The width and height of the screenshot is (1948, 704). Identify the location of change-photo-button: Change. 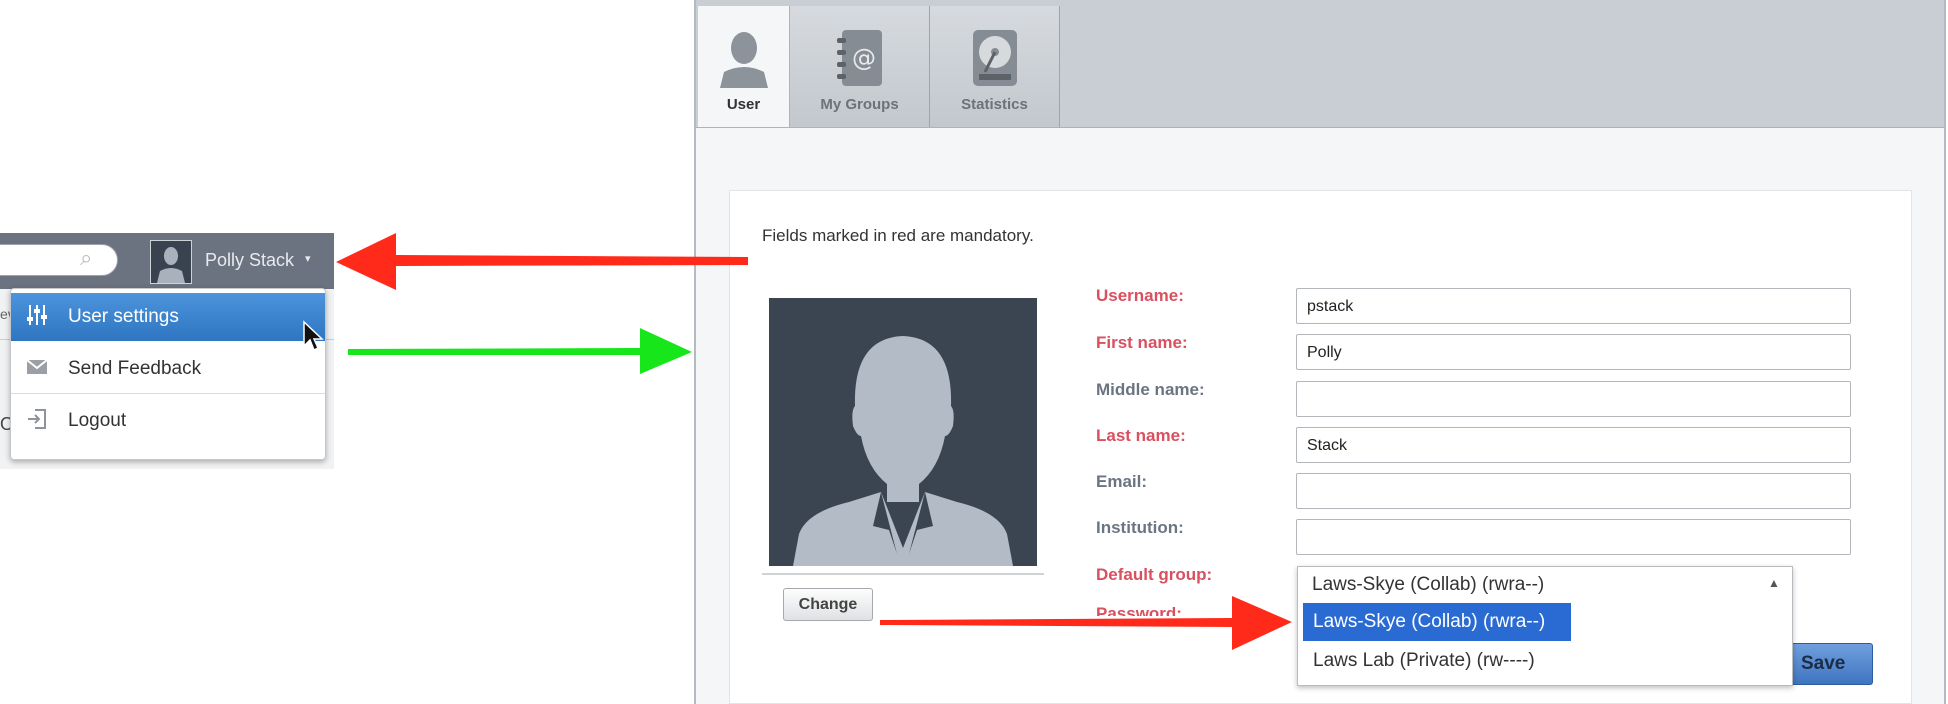
(828, 604).